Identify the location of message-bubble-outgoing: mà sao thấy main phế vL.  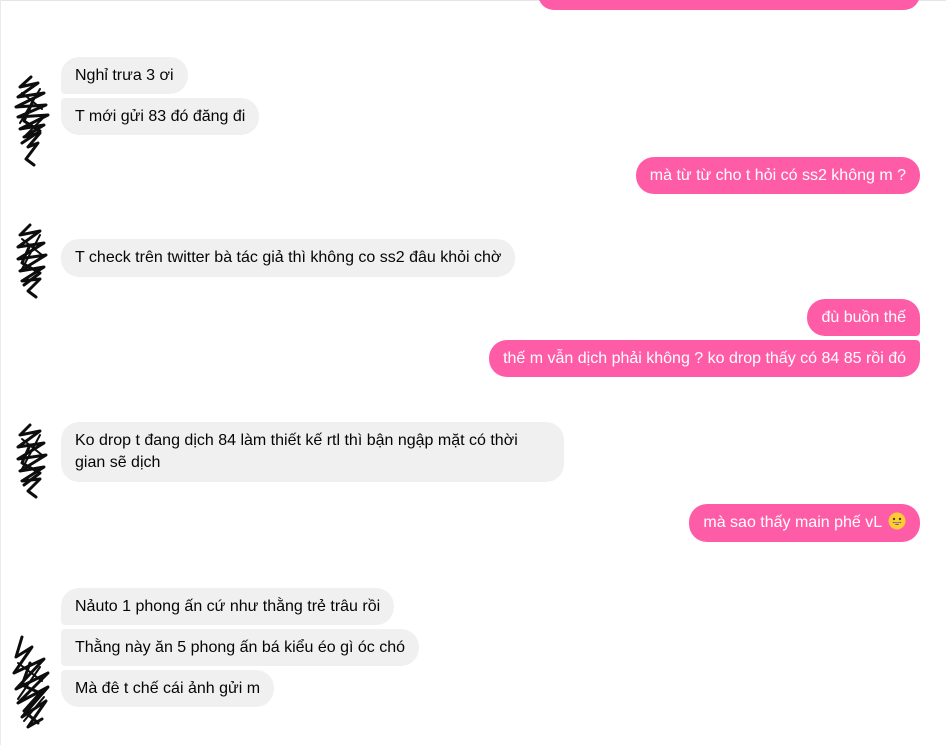
(804, 523).